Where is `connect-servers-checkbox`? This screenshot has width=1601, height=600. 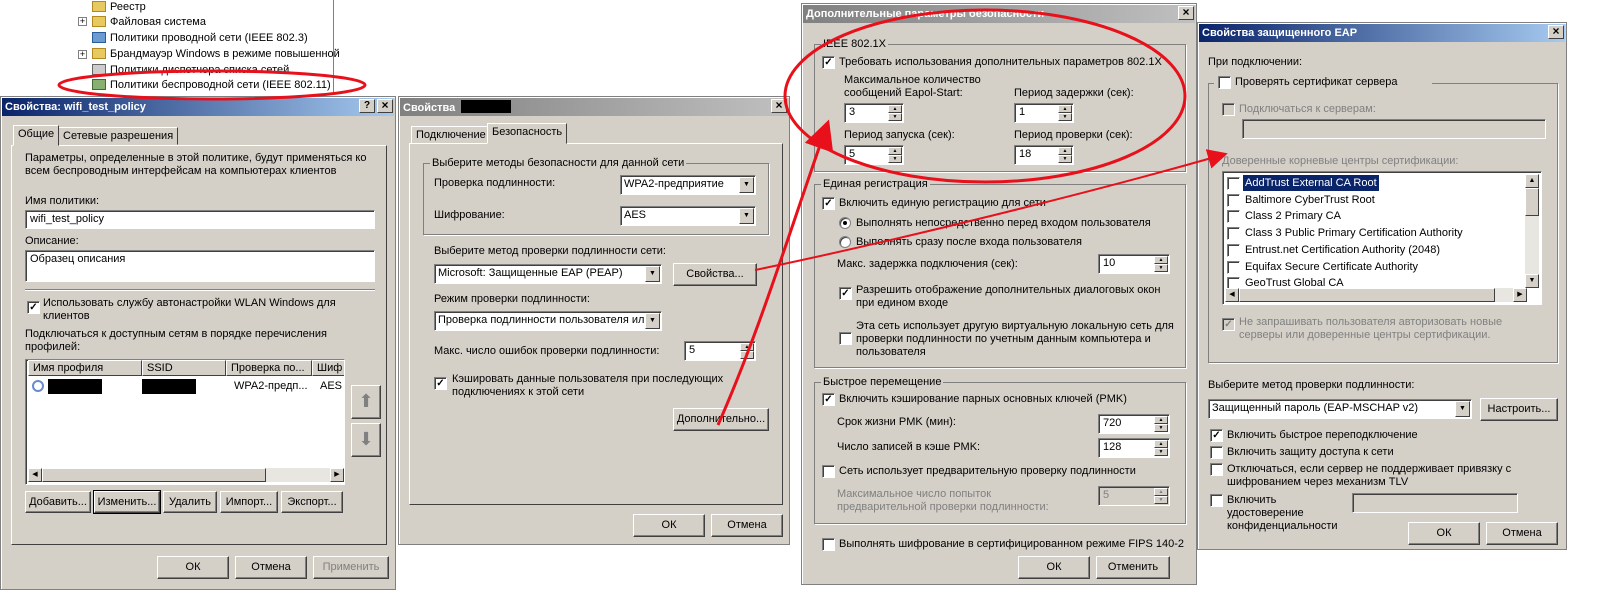
connect-servers-checkbox is located at coordinates (1228, 109).